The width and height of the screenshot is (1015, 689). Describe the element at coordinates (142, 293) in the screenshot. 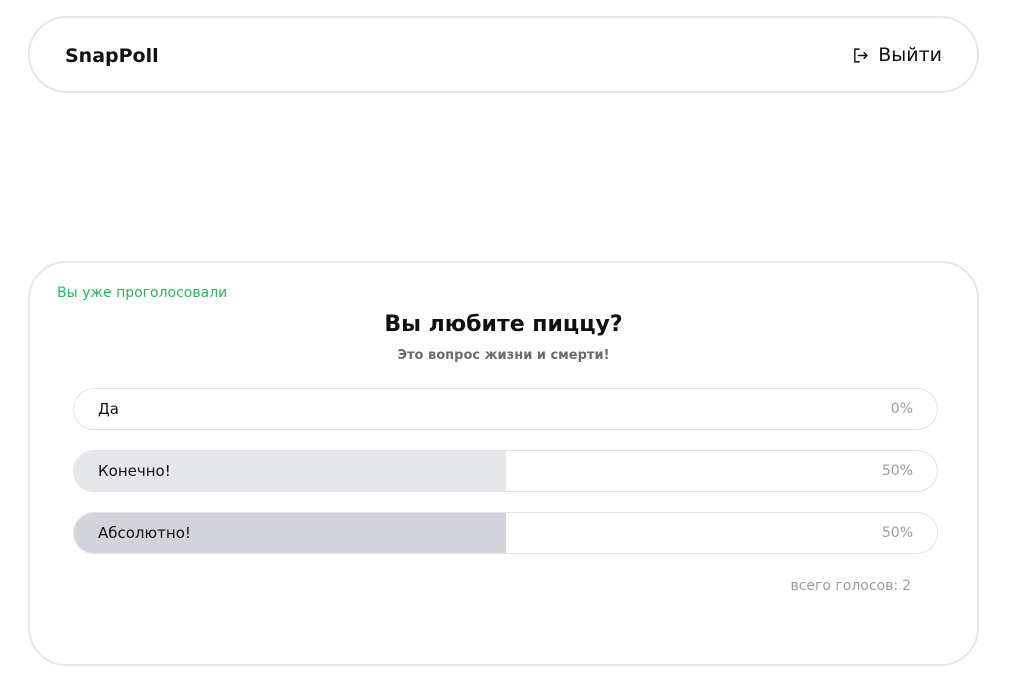

I see `already-voted-status: Вы уже проголосовали` at that location.